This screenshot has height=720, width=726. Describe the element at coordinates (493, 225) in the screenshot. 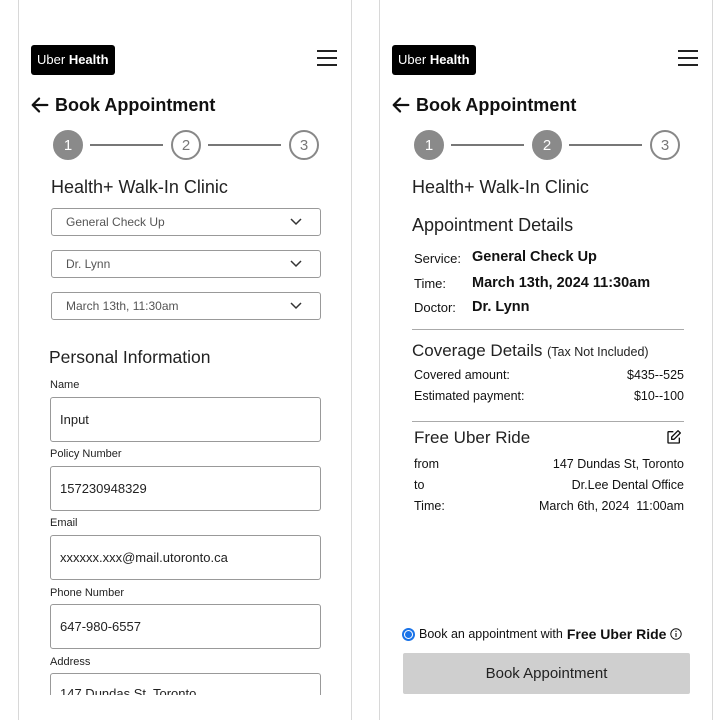

I see `appointment-details-title: Appointment Details` at that location.